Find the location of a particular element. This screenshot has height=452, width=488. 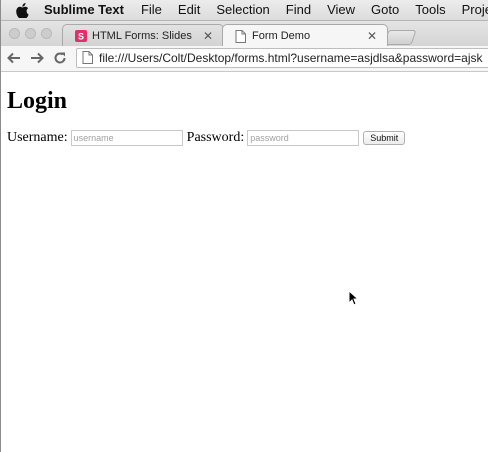

tab-title: HTML Forms: Slides is located at coordinates (142, 35).